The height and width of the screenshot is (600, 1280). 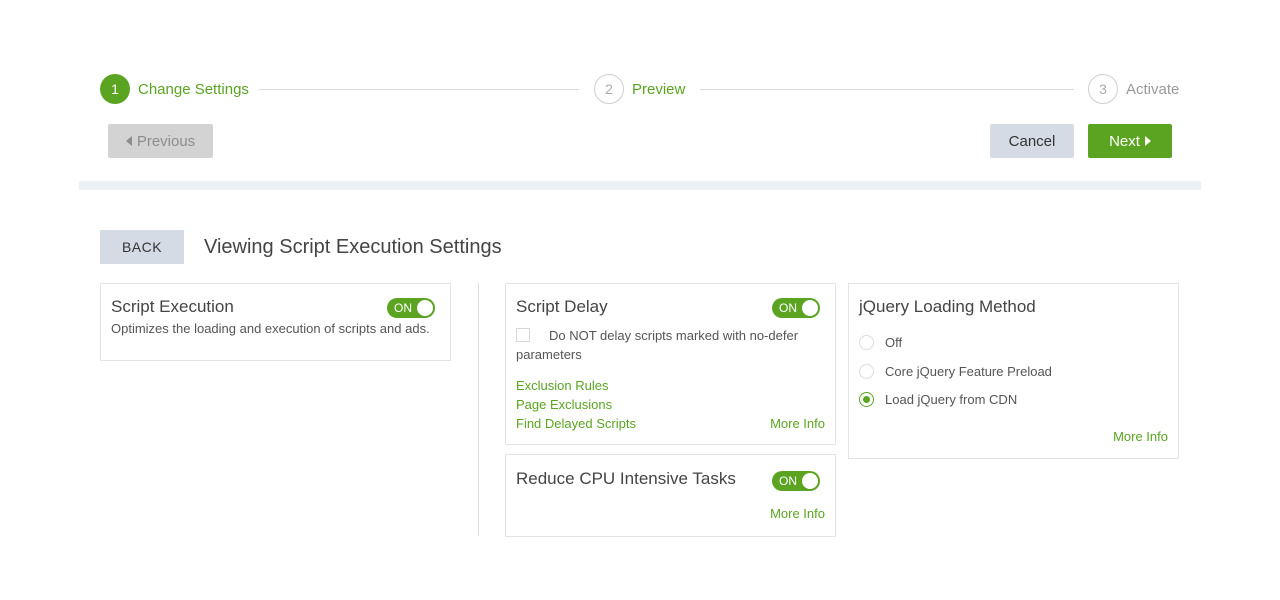 I want to click on back-button: BACK, so click(x=142, y=247).